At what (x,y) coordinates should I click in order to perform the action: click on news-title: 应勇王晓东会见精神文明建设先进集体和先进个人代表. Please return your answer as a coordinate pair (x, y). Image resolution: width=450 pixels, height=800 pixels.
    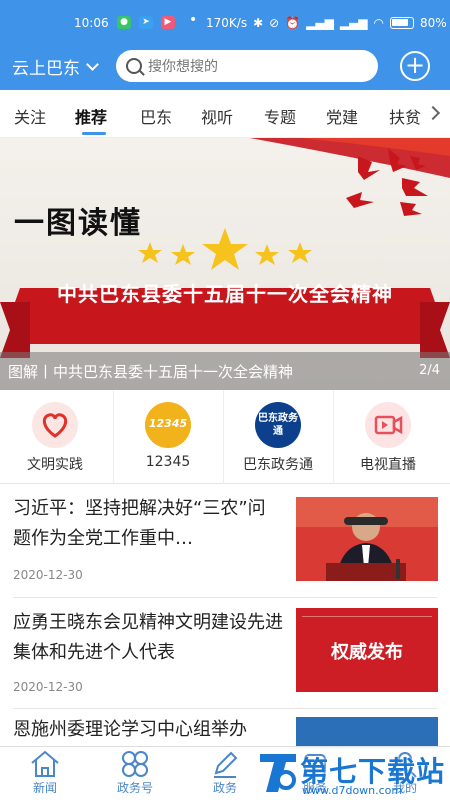
    Looking at the image, I should click on (148, 637).